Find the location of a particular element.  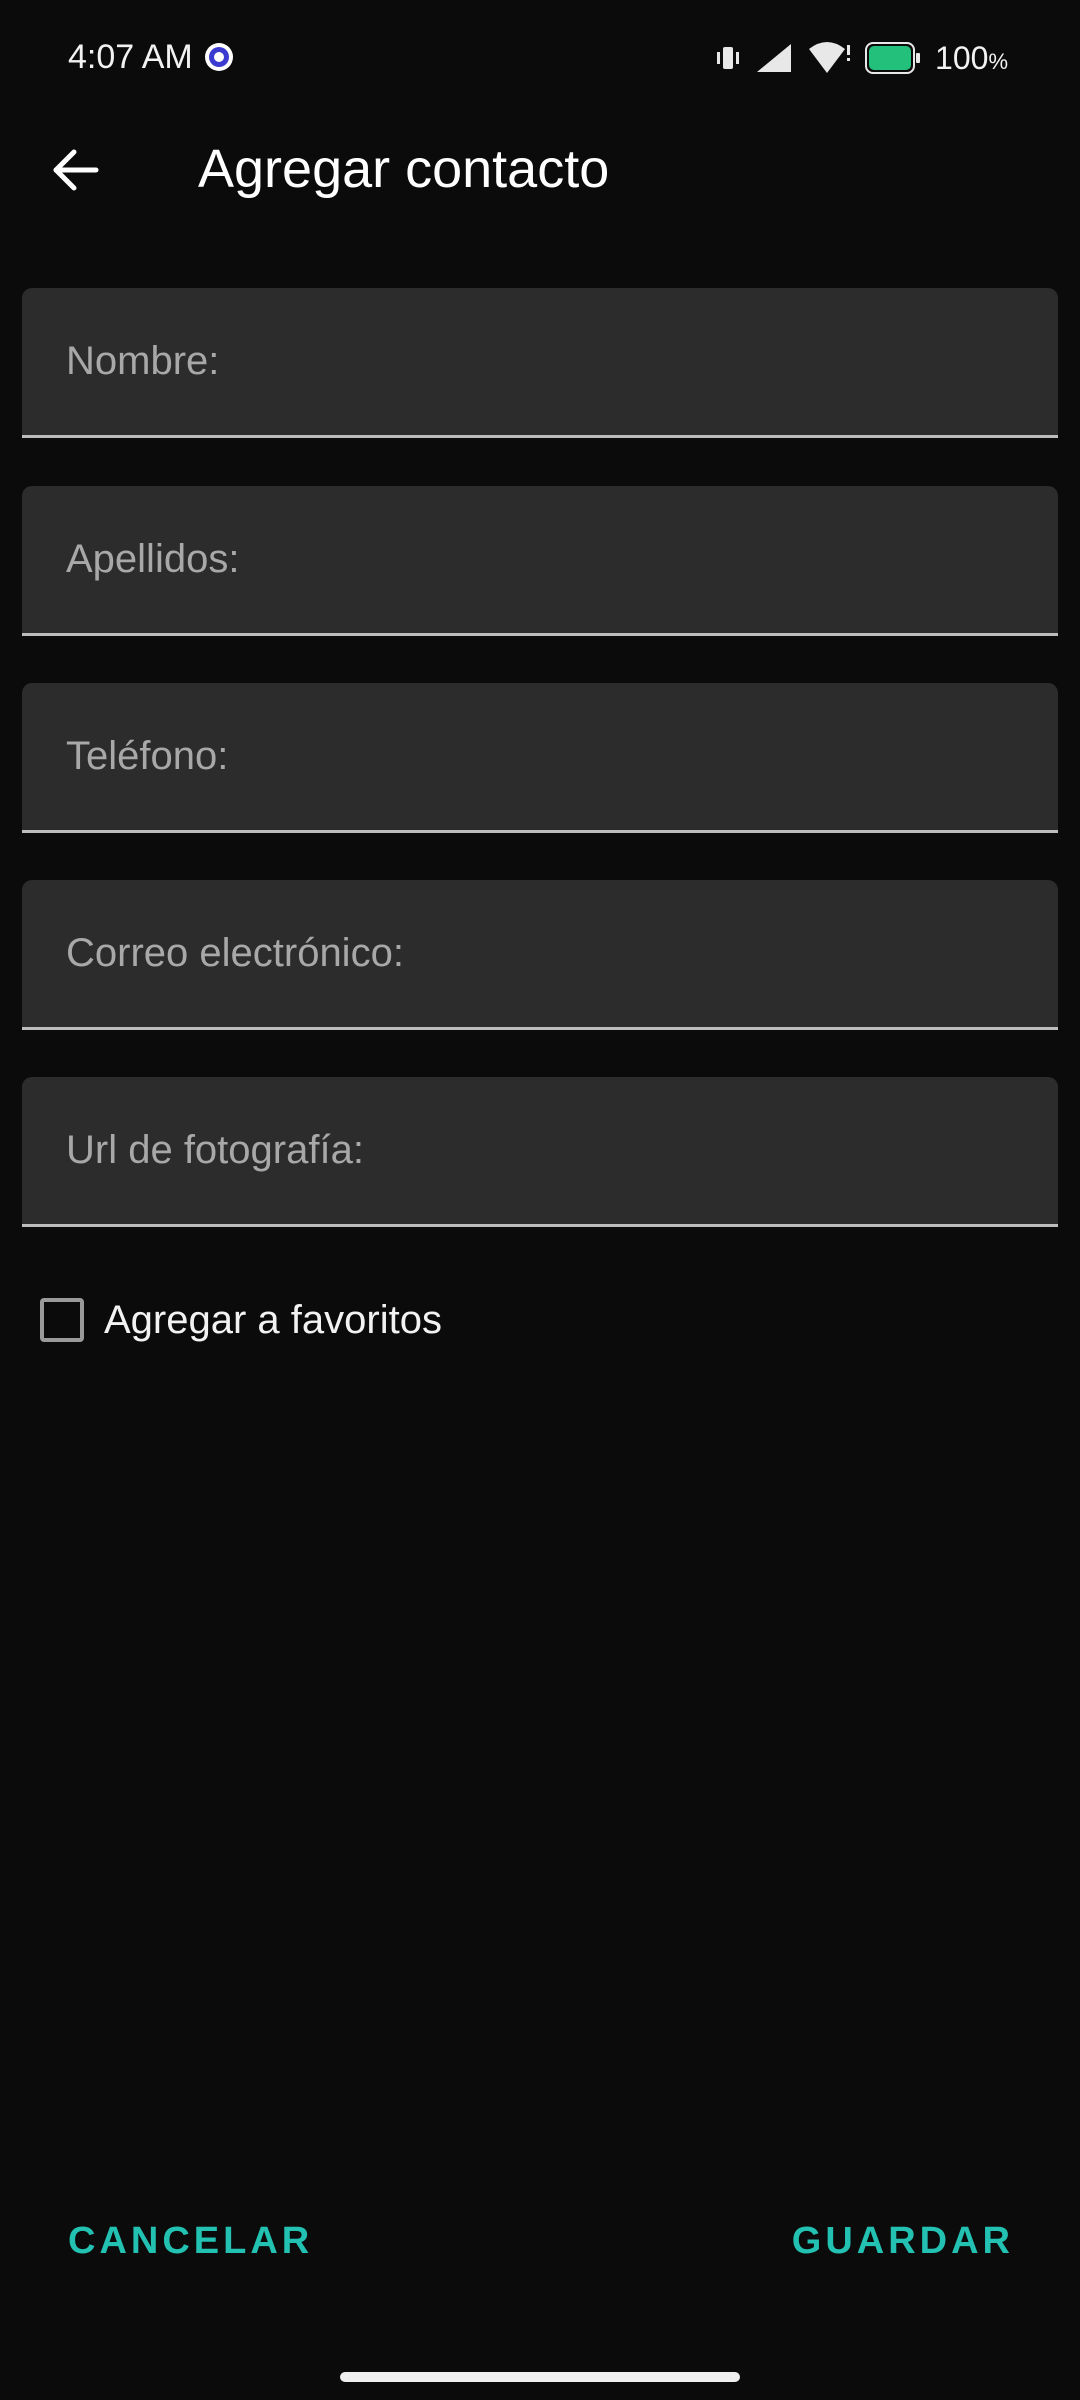

battery-percentage: 100% is located at coordinates (971, 58).